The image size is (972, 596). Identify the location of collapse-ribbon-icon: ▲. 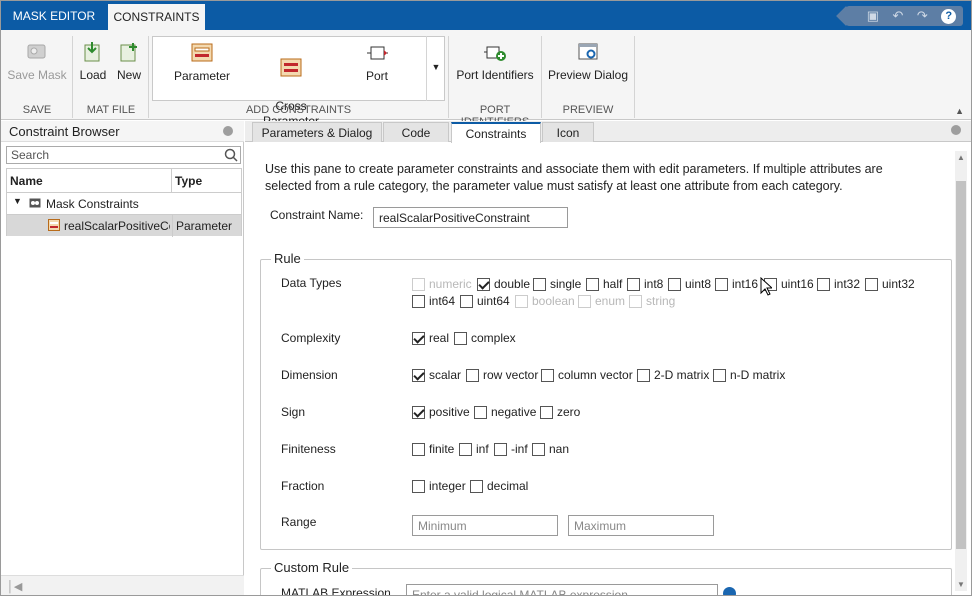
(959, 111).